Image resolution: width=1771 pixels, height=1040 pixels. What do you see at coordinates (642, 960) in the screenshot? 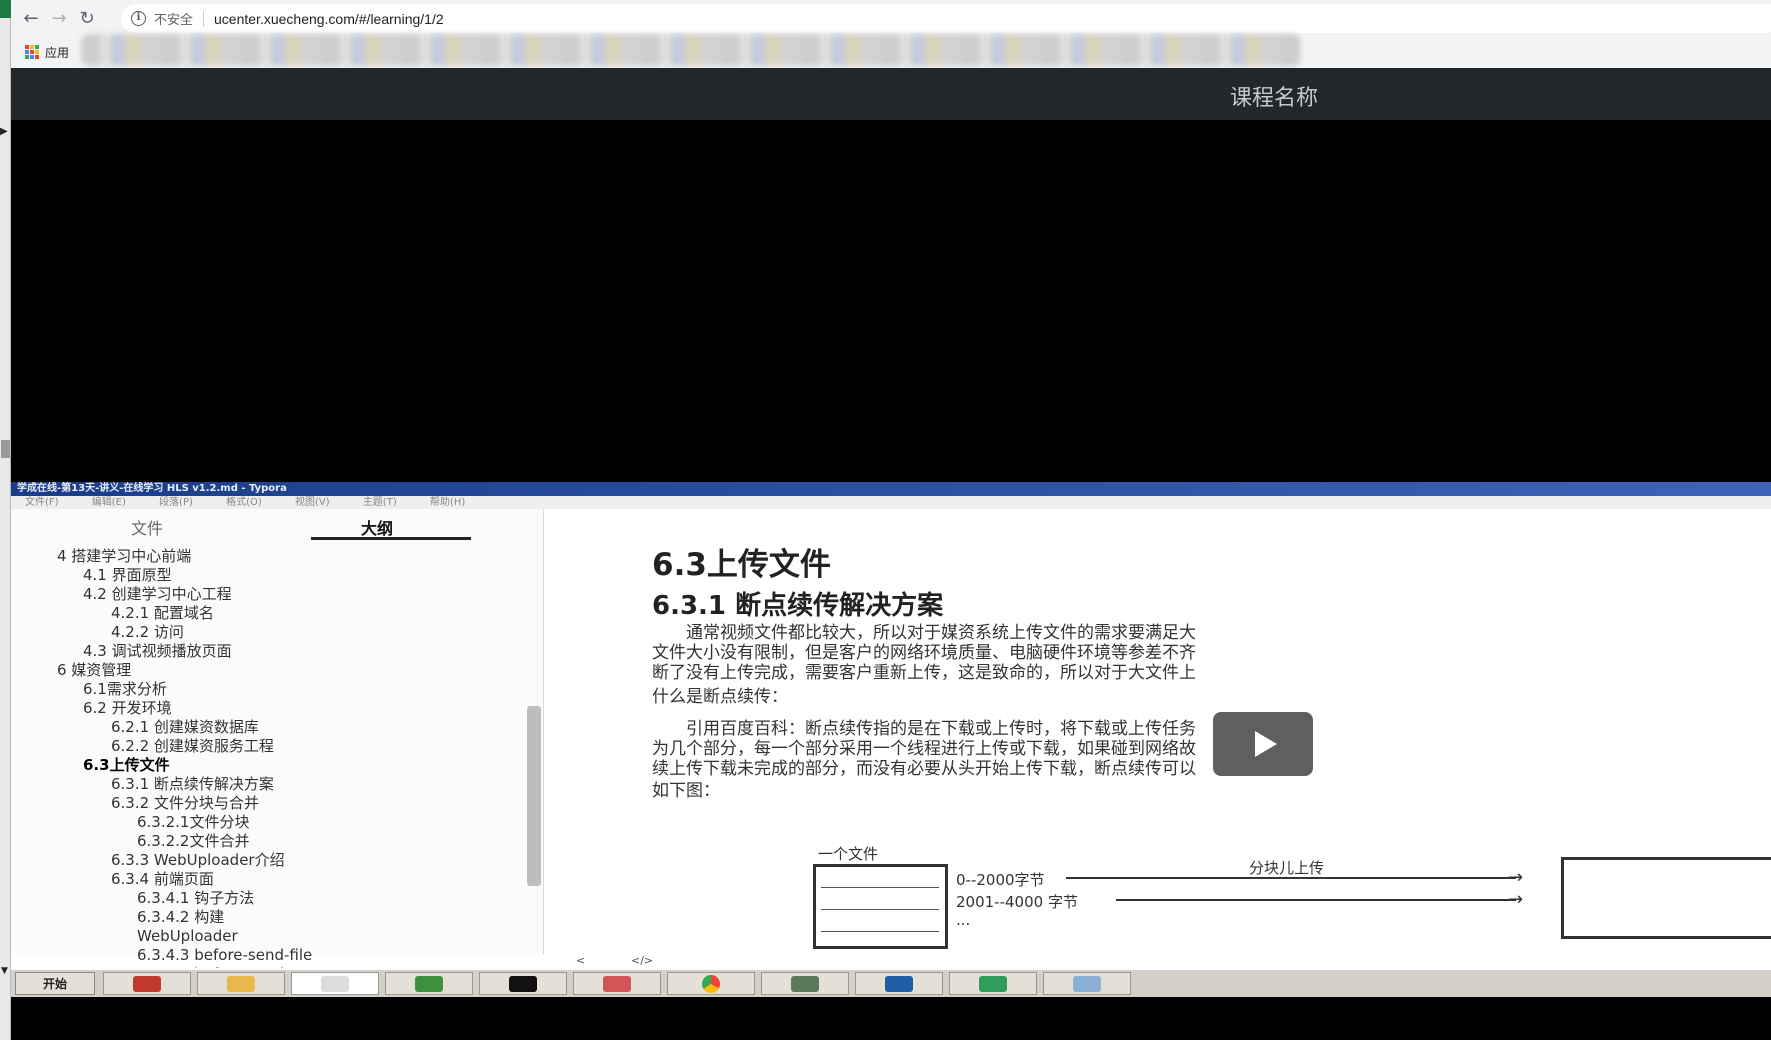
I see `source-code-icon: </>` at bounding box center [642, 960].